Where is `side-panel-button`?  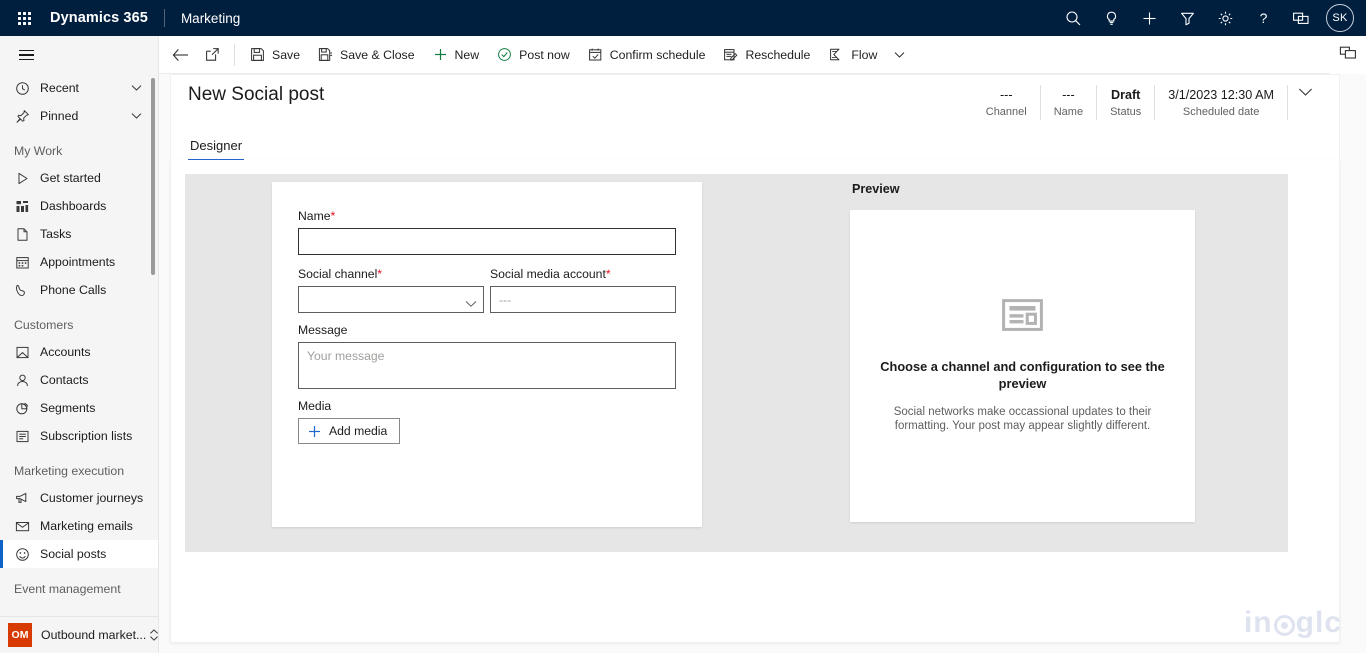 side-panel-button is located at coordinates (1348, 55).